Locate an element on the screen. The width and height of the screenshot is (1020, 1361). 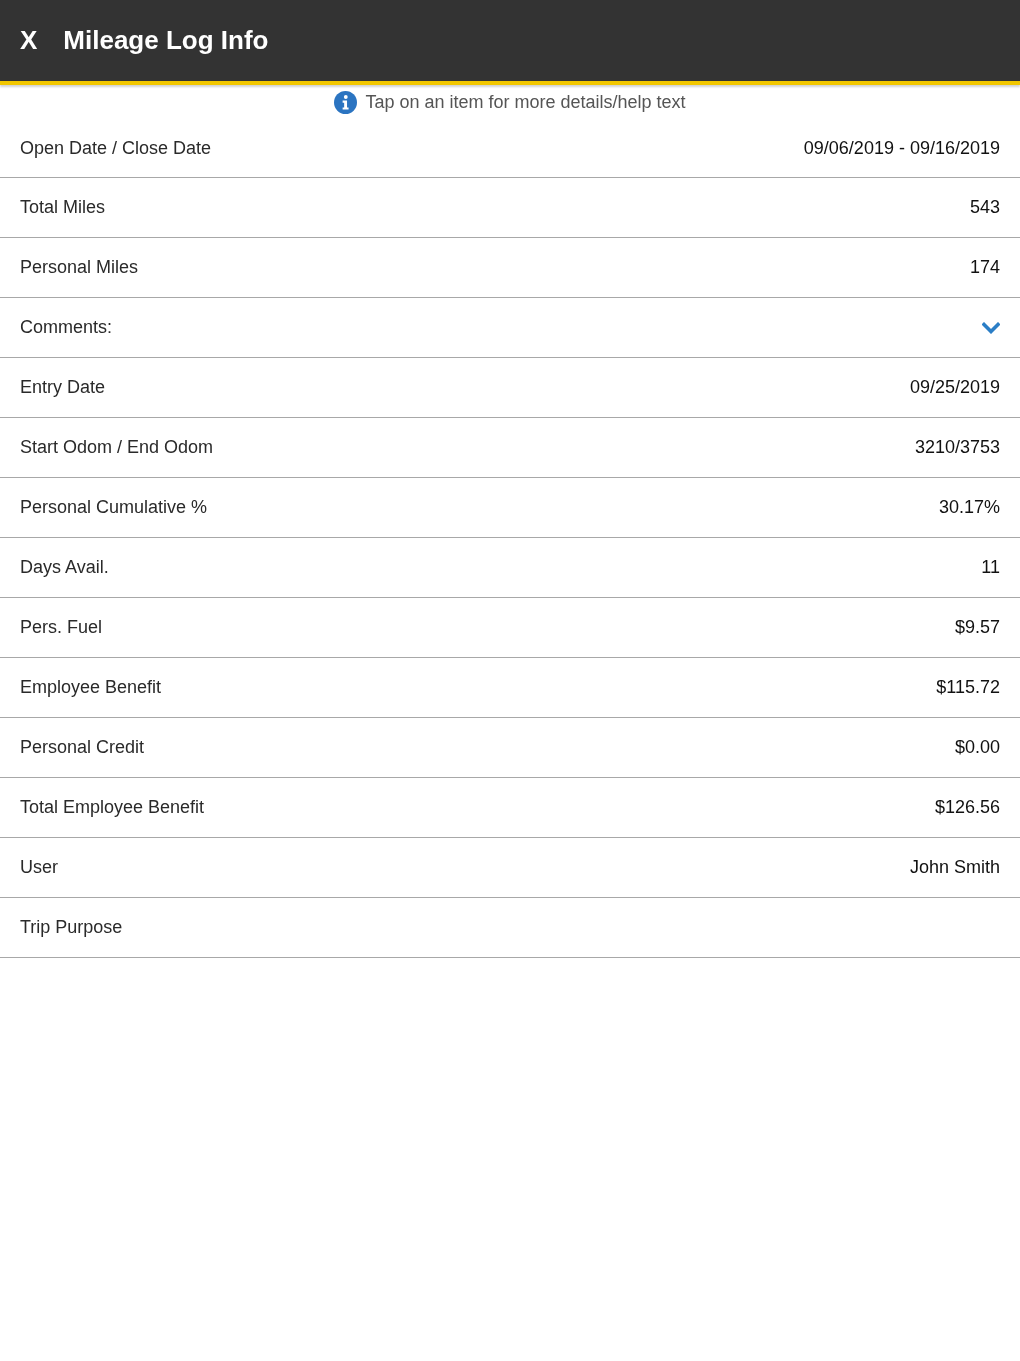
row-value: $126.56 is located at coordinates (967, 807).